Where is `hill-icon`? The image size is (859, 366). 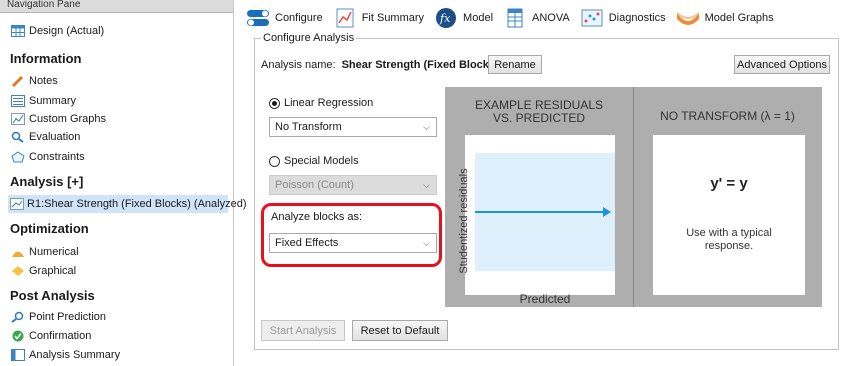 hill-icon is located at coordinates (18, 252).